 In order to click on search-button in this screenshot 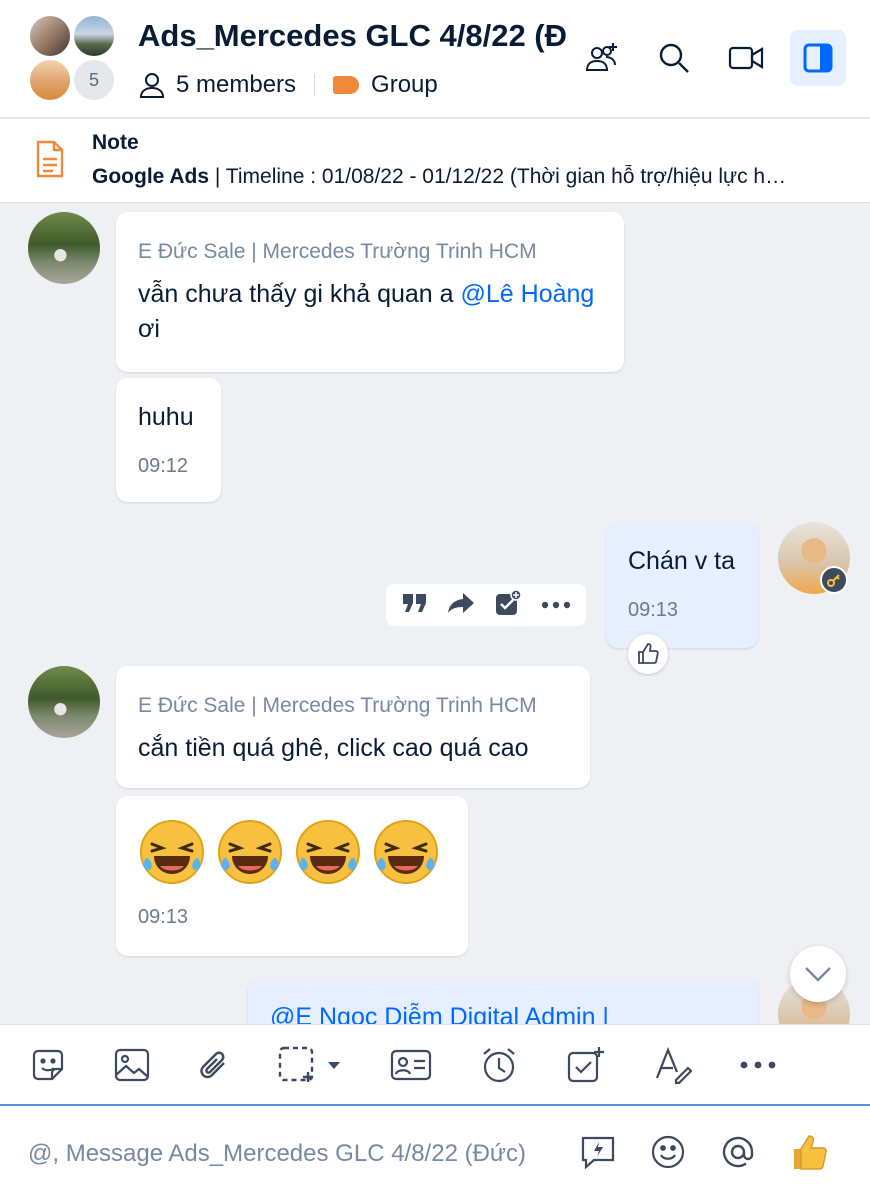, I will do `click(674, 58)`.